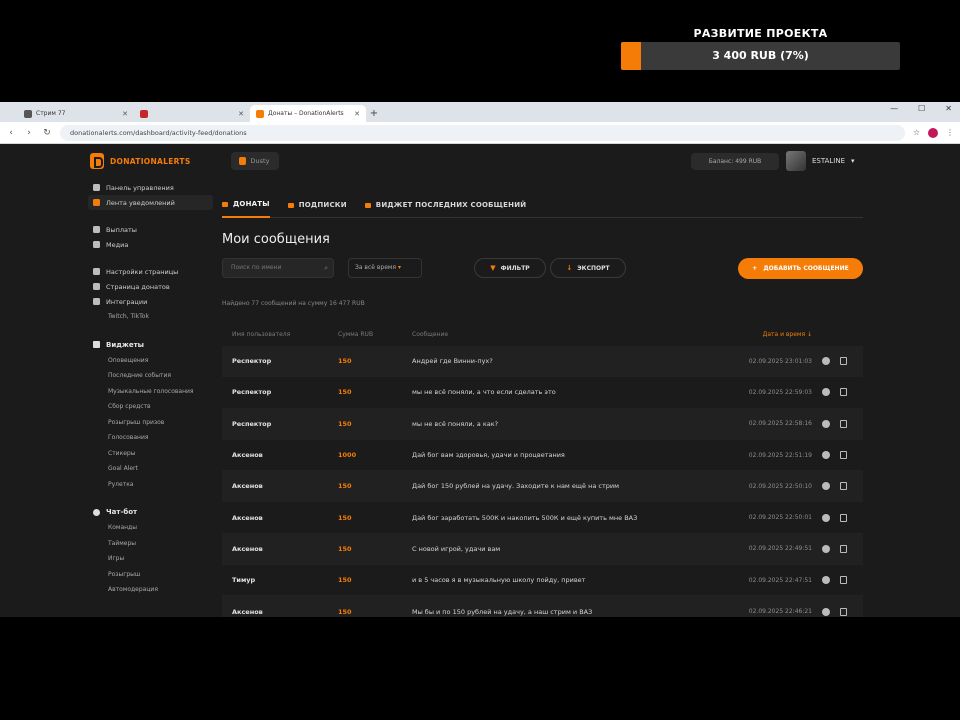  Describe the element at coordinates (800, 268) in the screenshot. I see `add-message-button: + ДОБАВИТЬ СООБЩЕНИЕ` at that location.